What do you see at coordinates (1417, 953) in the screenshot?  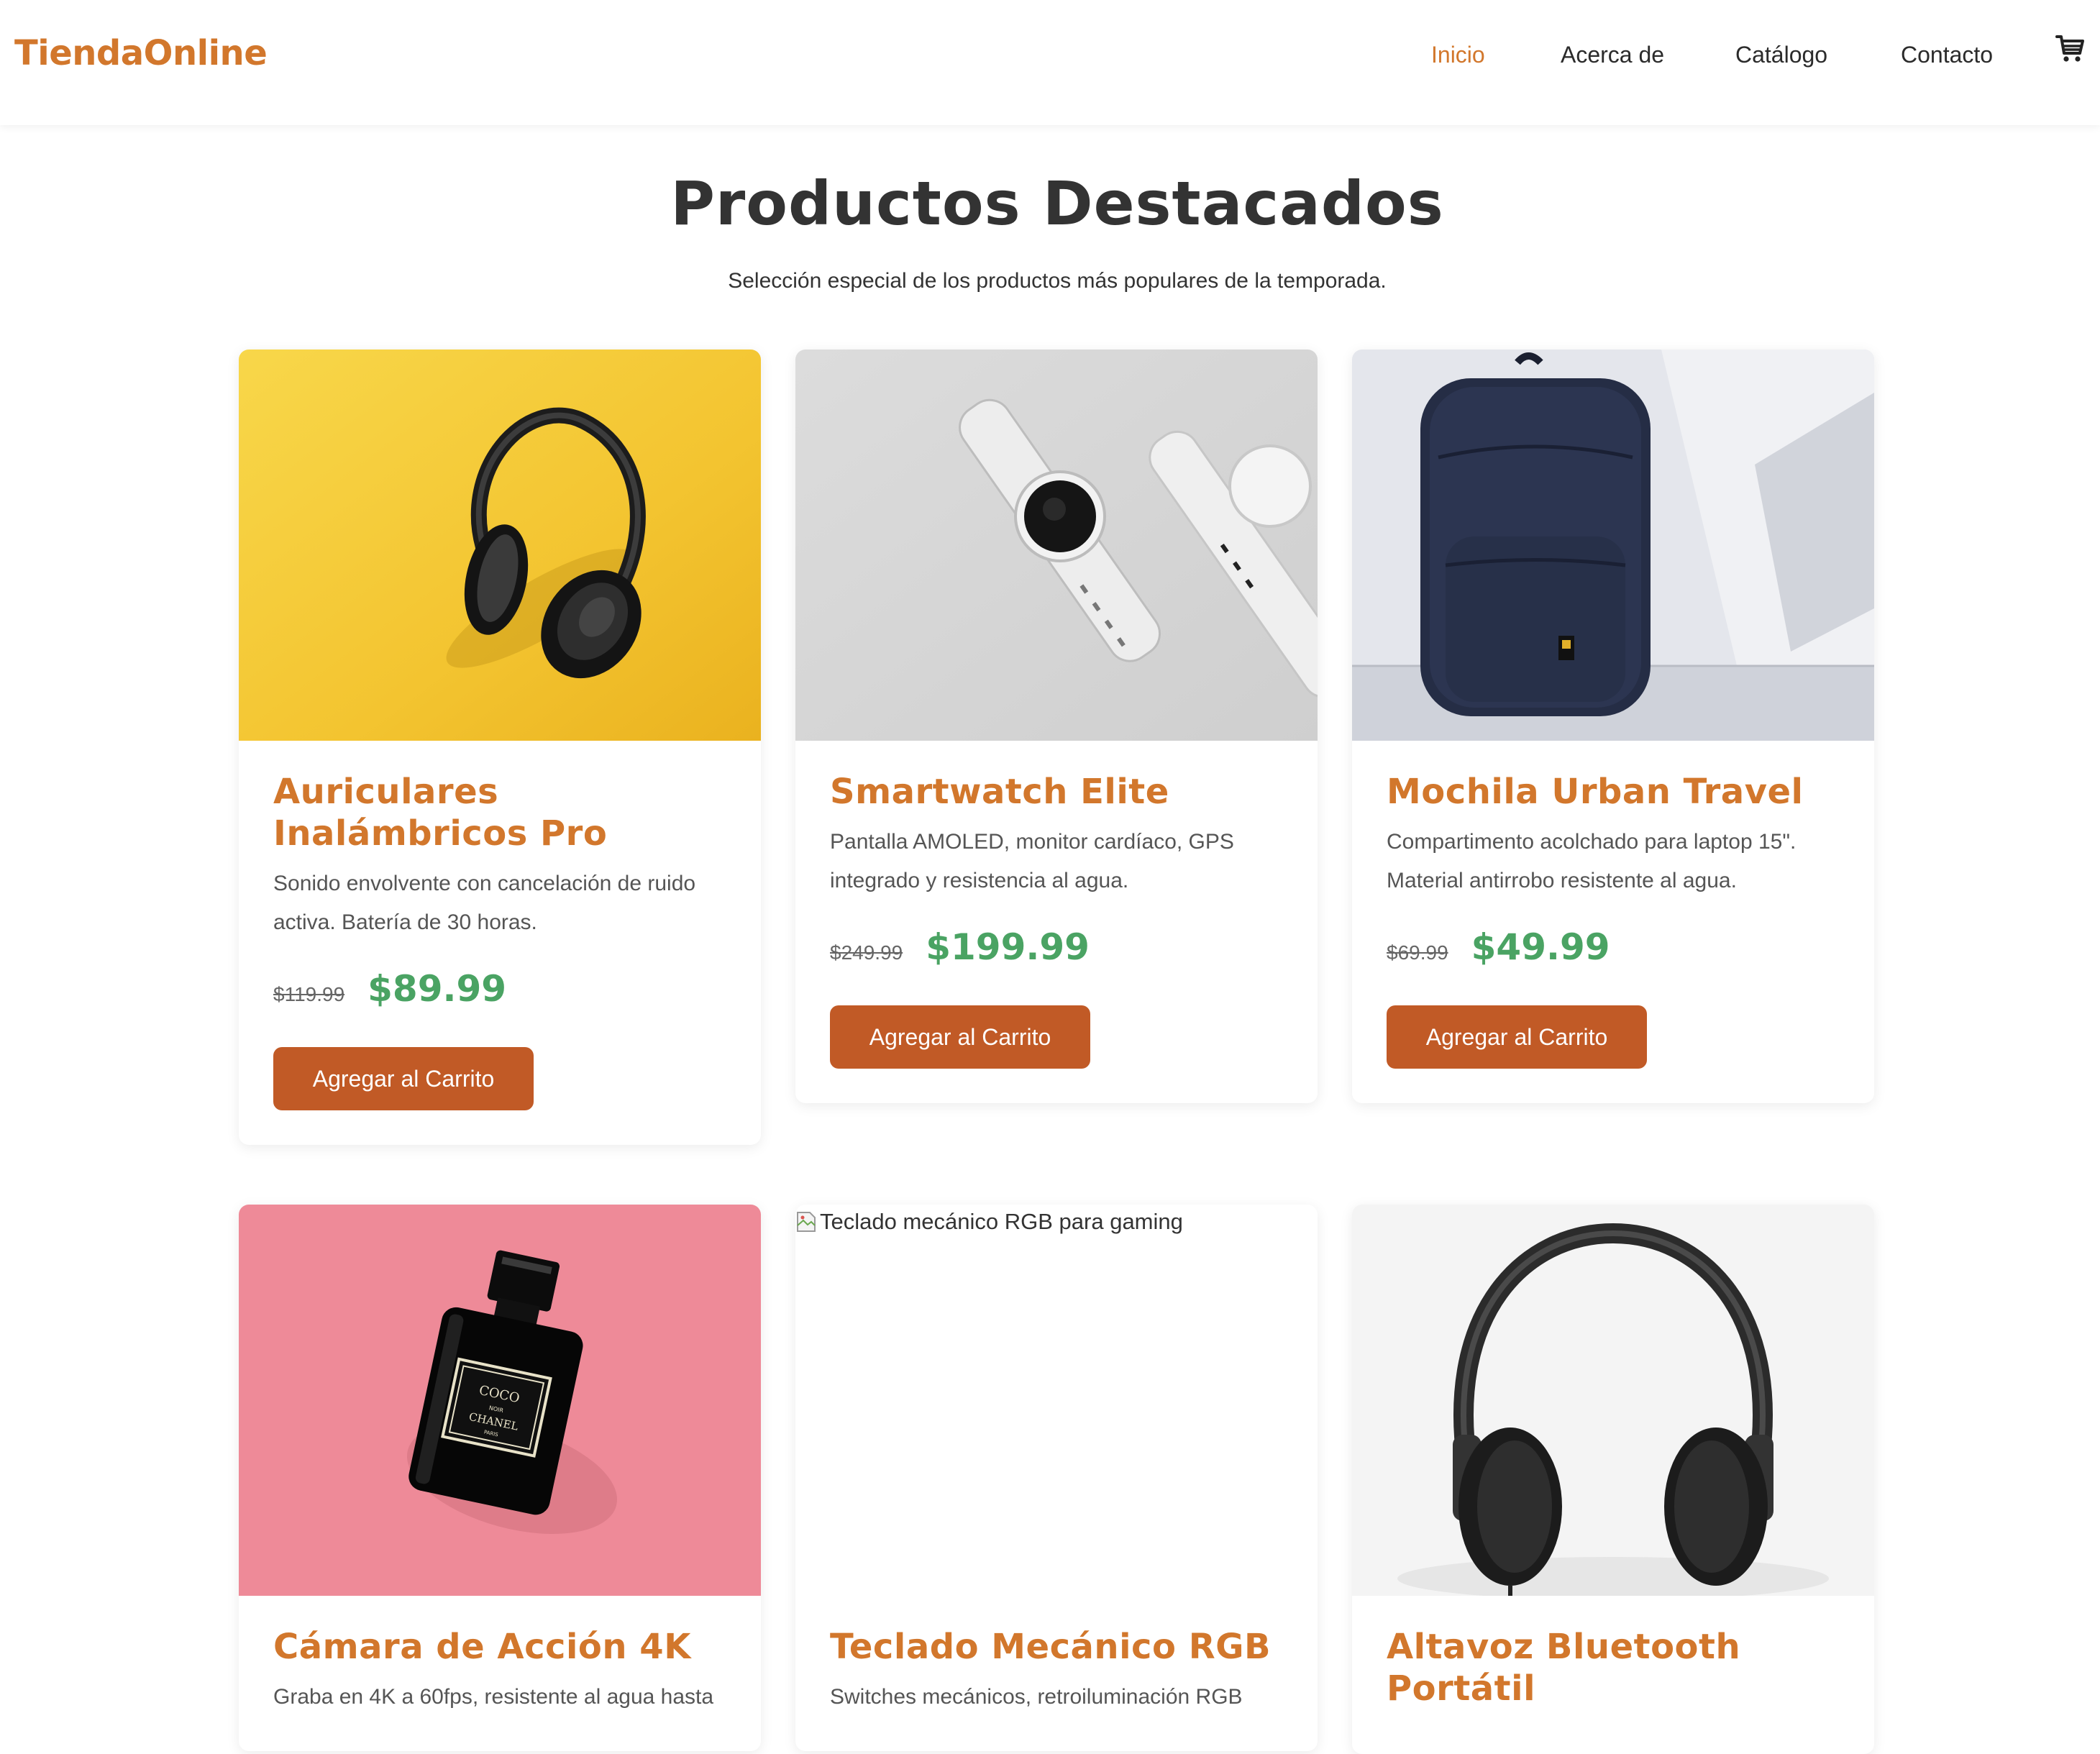 I see `old-price: $69.99` at bounding box center [1417, 953].